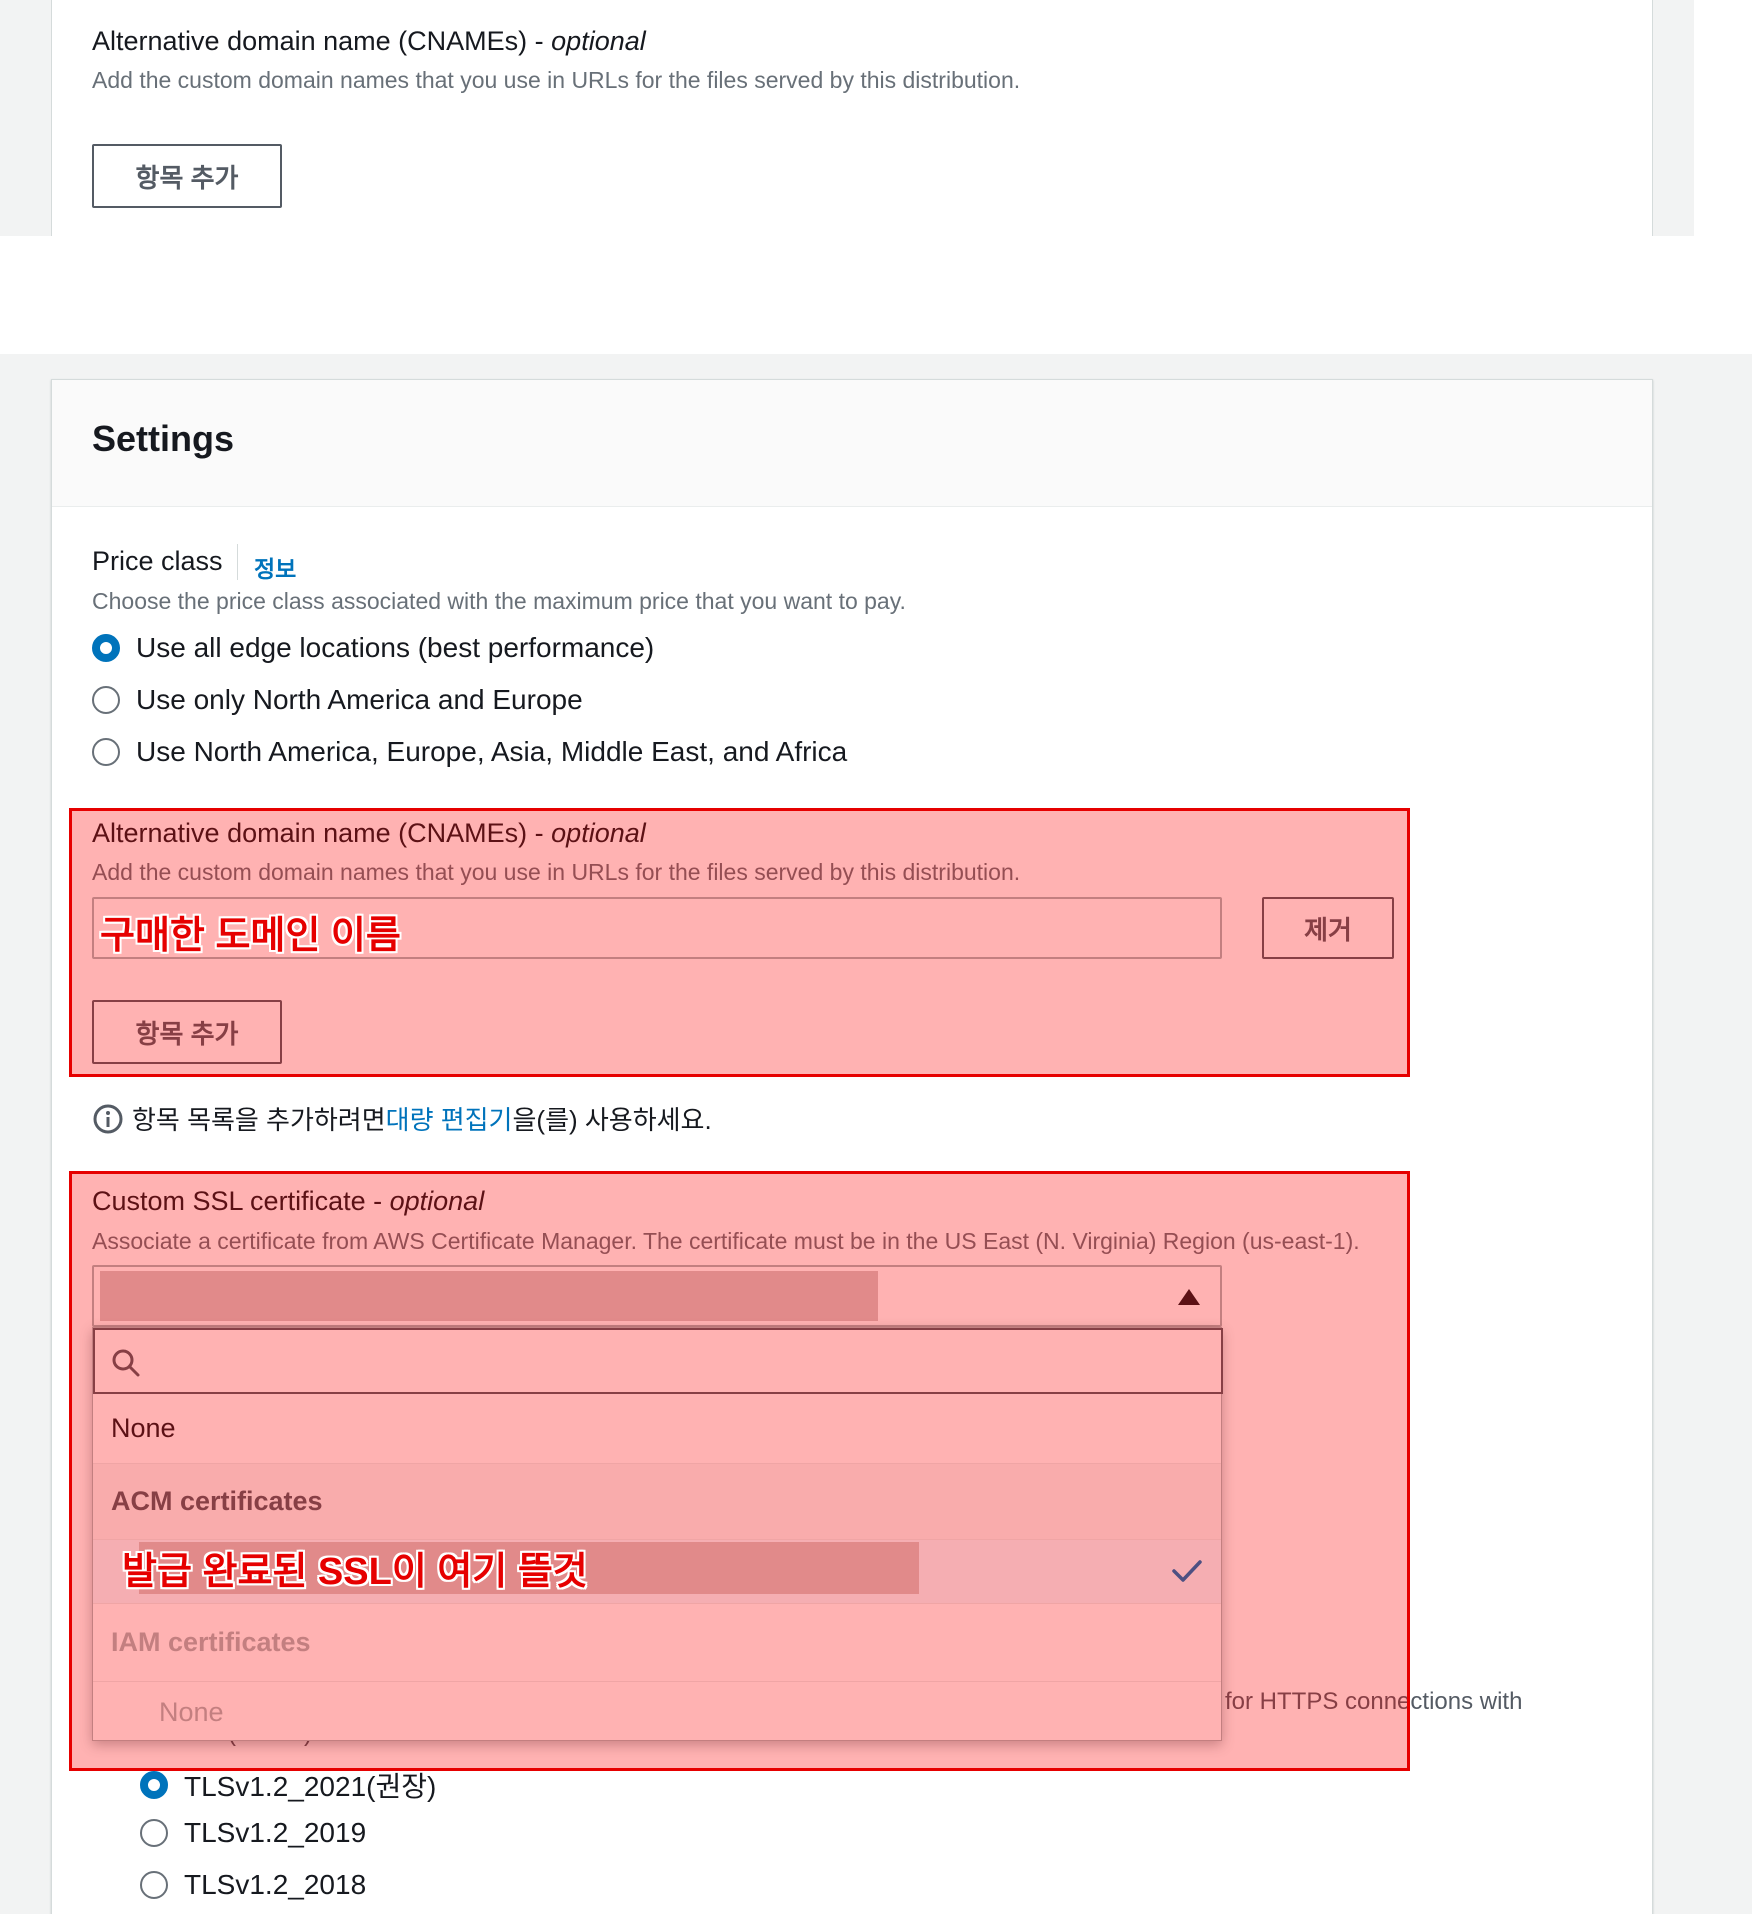  I want to click on bulk-editor-hint: 항목 목록을 추가하려면 대량 편집기 을(를) 사용하세요., so click(402, 1118).